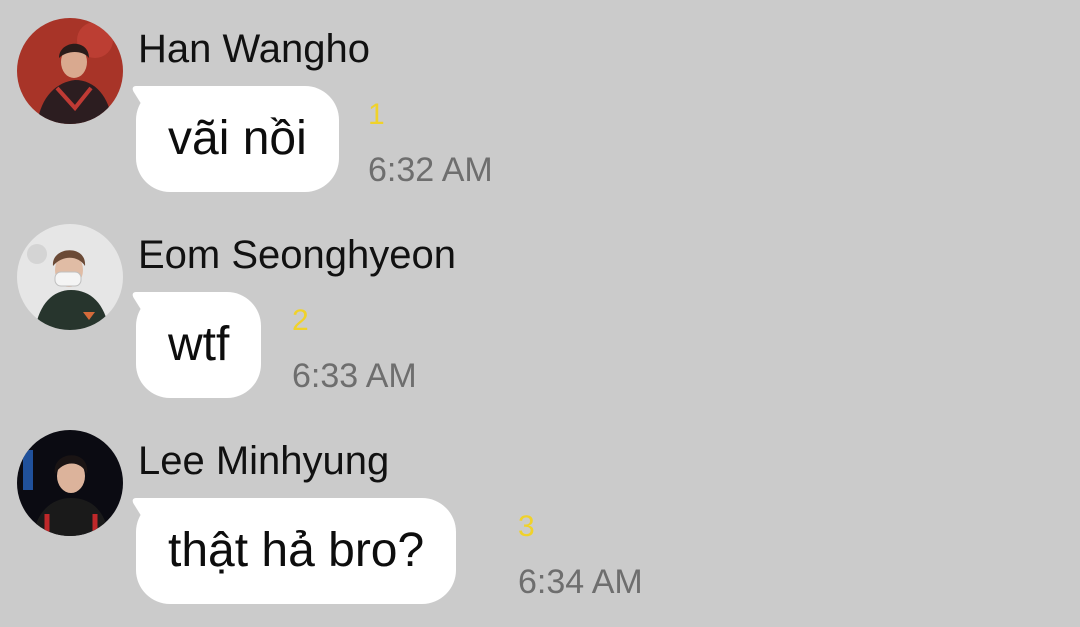 This screenshot has width=1080, height=627. I want to click on message-text: wtf, so click(199, 344).